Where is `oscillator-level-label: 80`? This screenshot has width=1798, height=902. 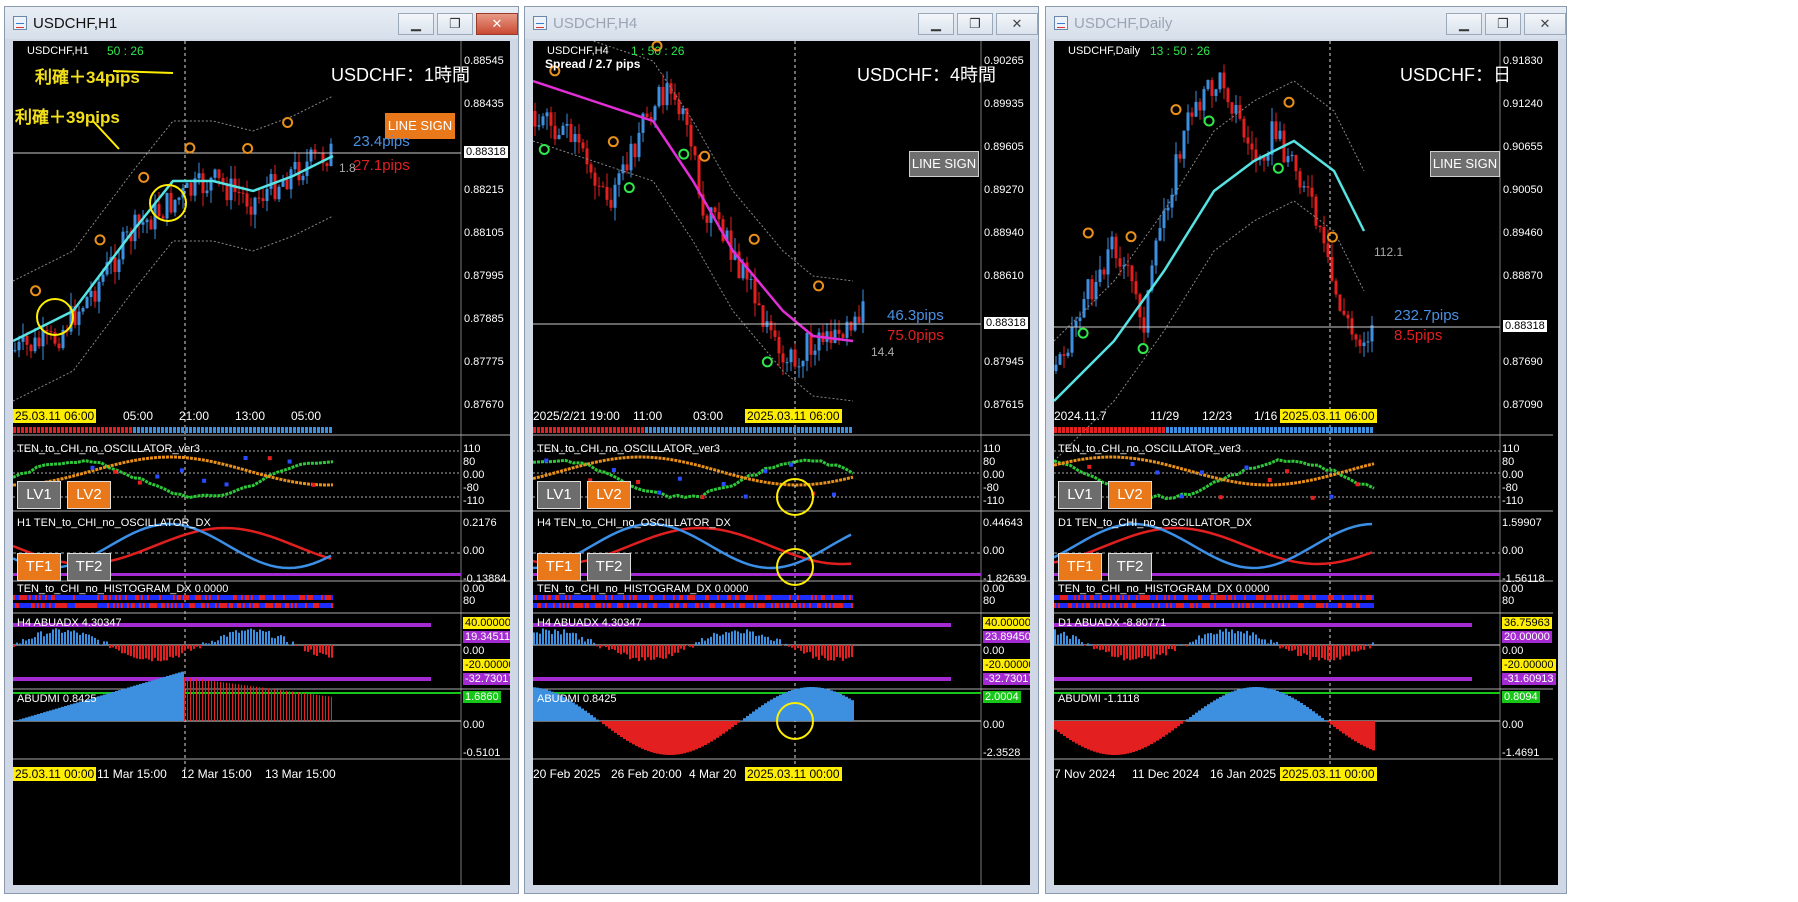 oscillator-level-label: 80 is located at coordinates (469, 462).